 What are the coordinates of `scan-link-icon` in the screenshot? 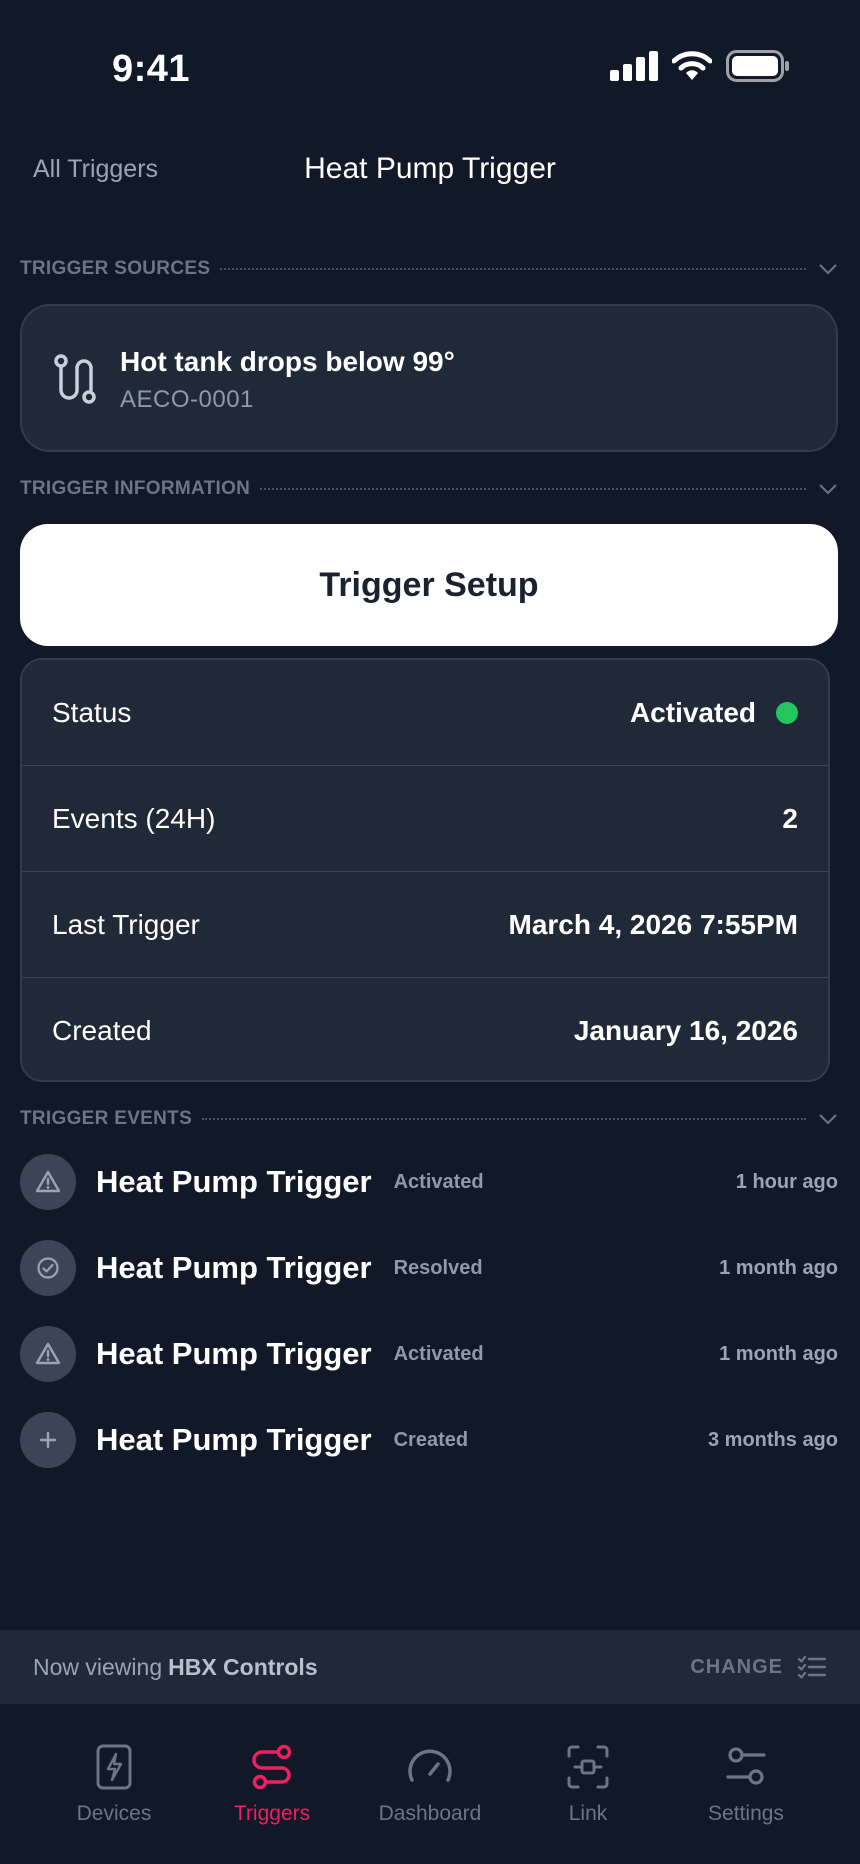 It's located at (588, 1767).